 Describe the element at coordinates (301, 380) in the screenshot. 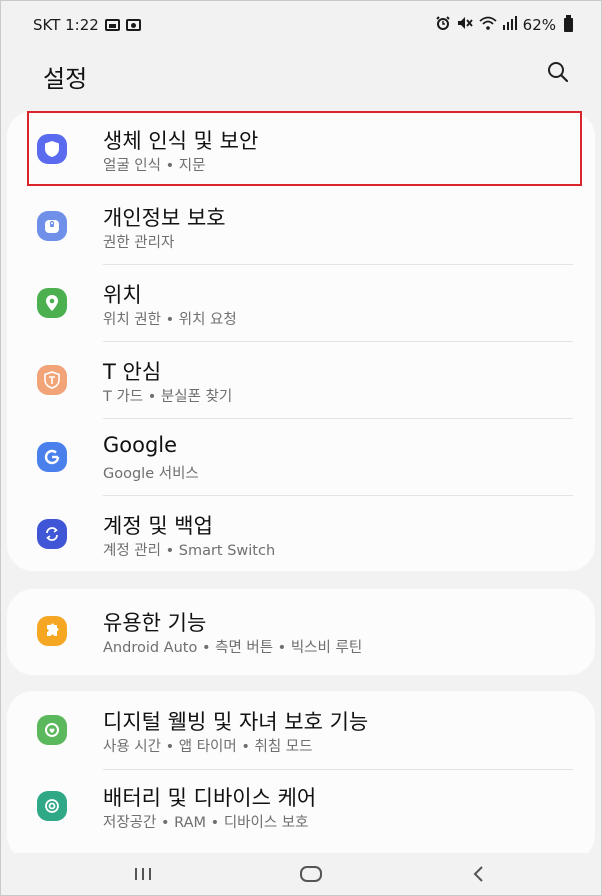

I see `menu-item-t-safe: T 안심 T 가드 • 분실폰 찾기` at that location.